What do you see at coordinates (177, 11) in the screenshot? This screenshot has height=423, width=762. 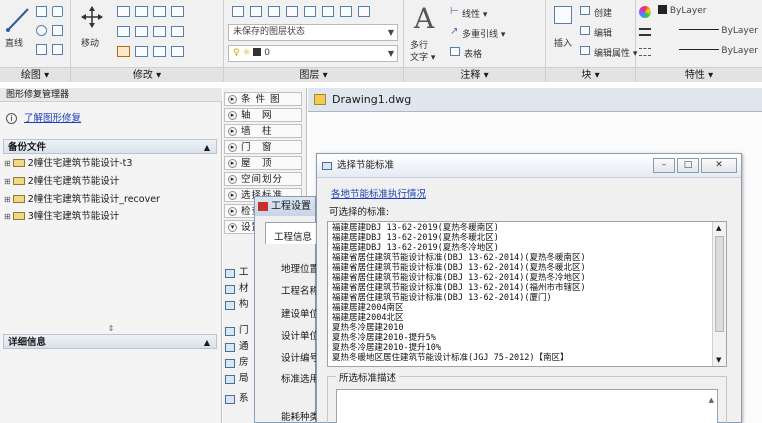 I see `mirror-icon` at bounding box center [177, 11].